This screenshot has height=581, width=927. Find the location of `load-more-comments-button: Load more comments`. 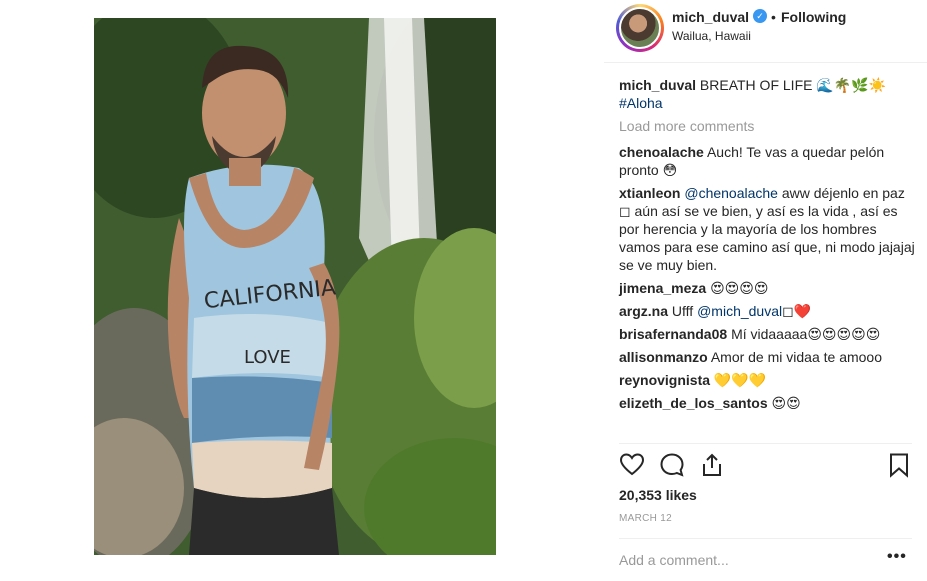

load-more-comments-button: Load more comments is located at coordinates (767, 126).